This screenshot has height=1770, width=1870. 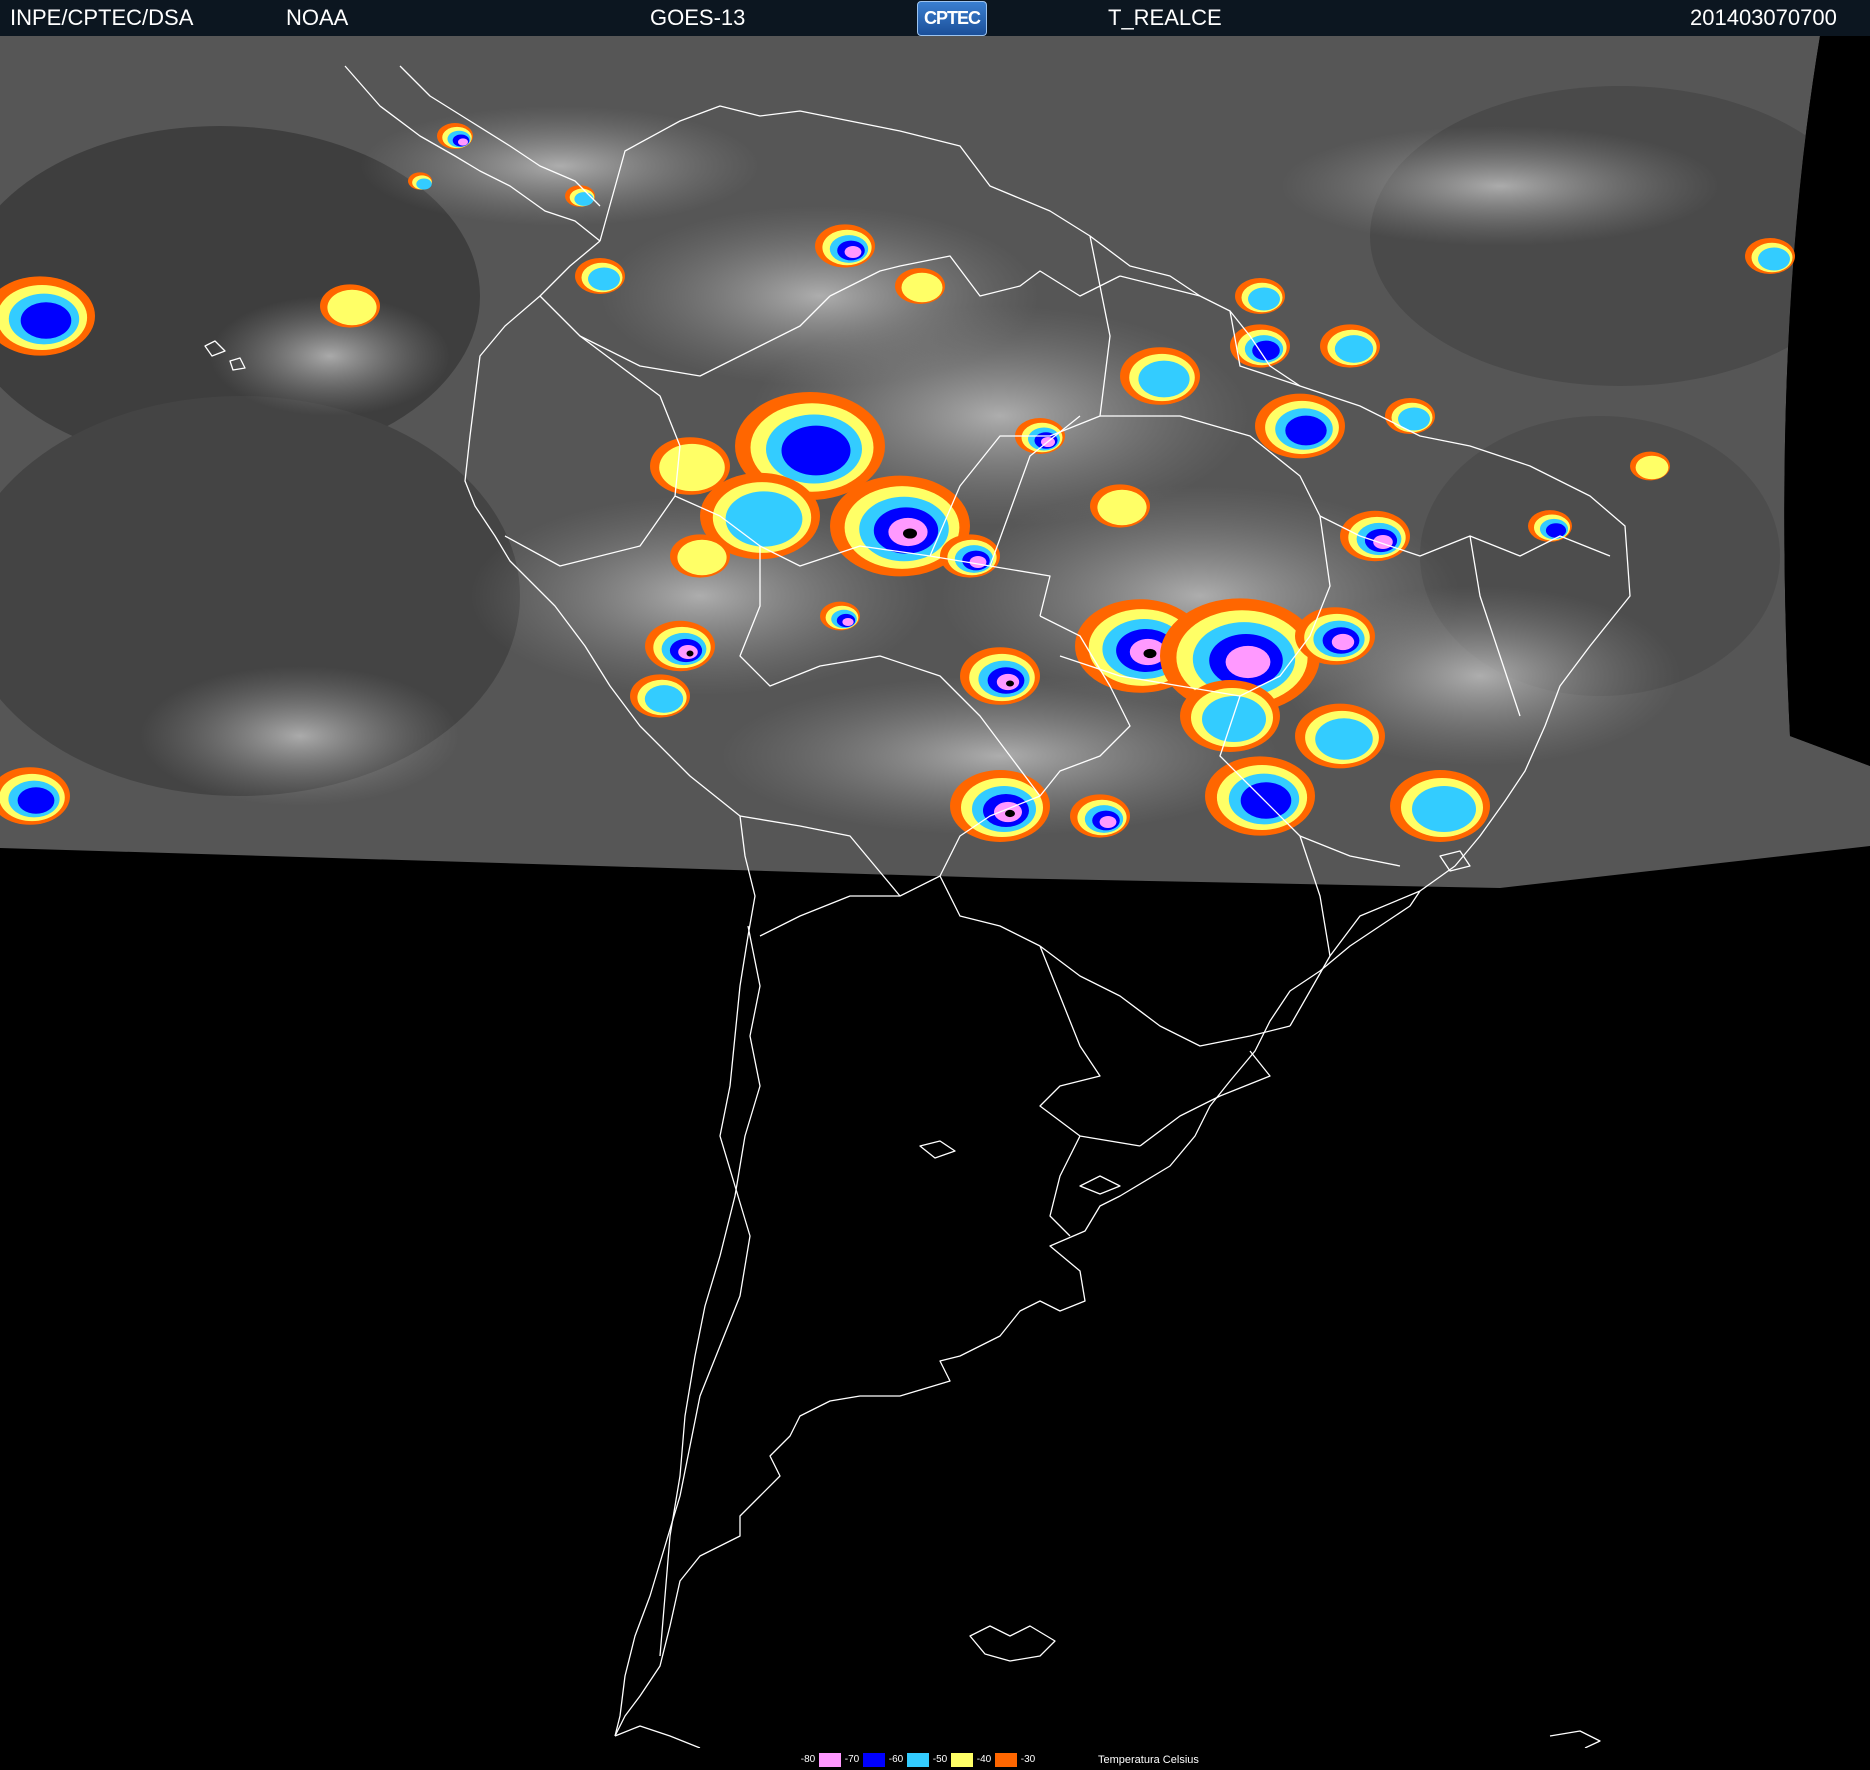 What do you see at coordinates (1205, 1098) in the screenshot?
I see `brazil-uruguay-border` at bounding box center [1205, 1098].